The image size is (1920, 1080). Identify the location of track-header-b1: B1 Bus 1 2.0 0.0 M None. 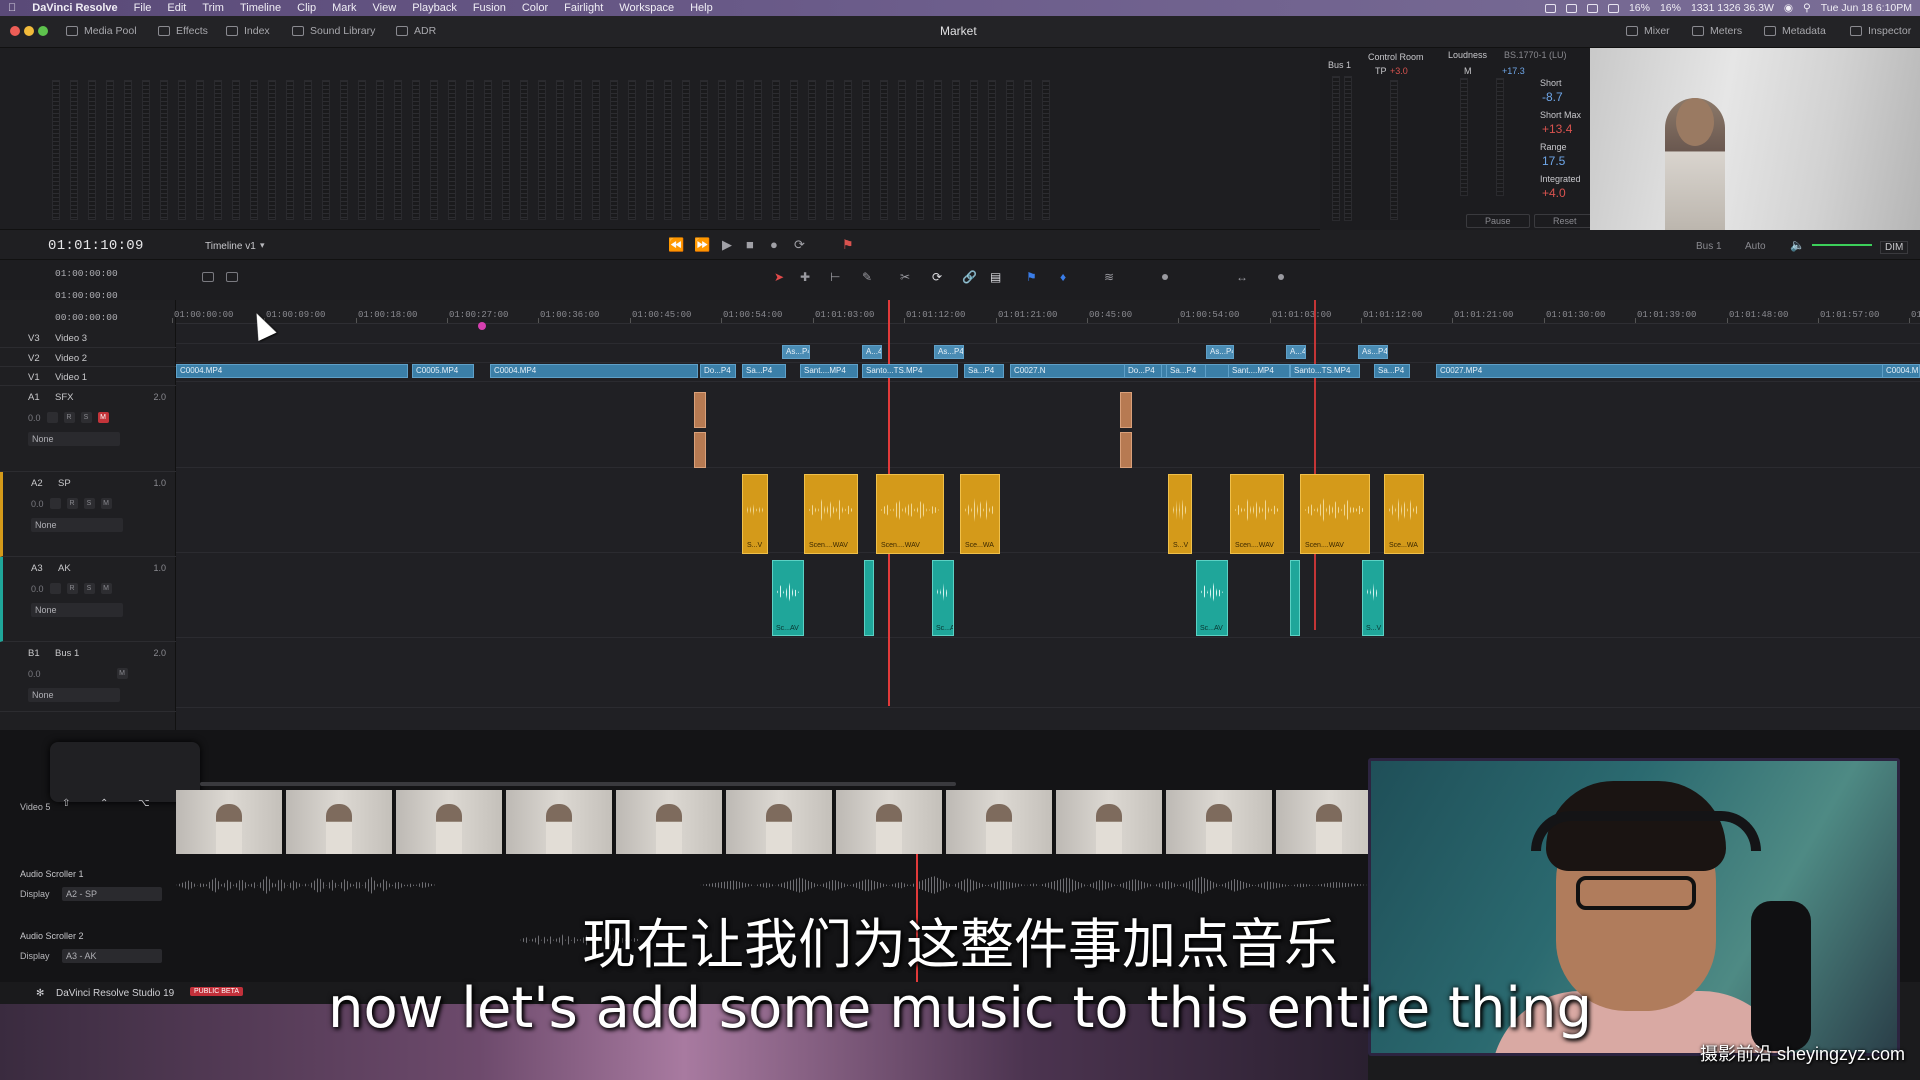
(88, 677).